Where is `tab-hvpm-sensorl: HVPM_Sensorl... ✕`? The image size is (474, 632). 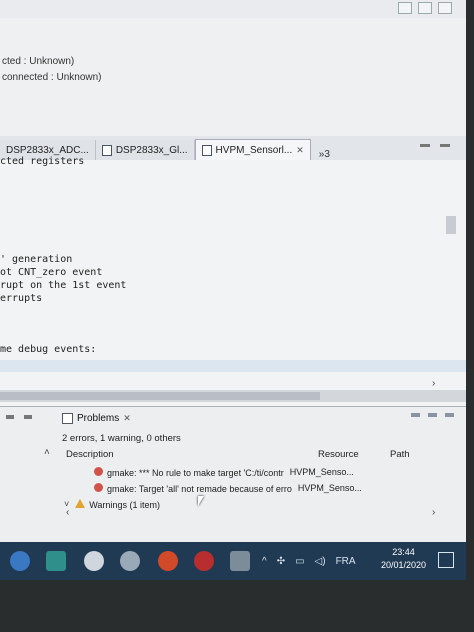 tab-hvpm-sensorl: HVPM_Sensorl... ✕ is located at coordinates (252, 149).